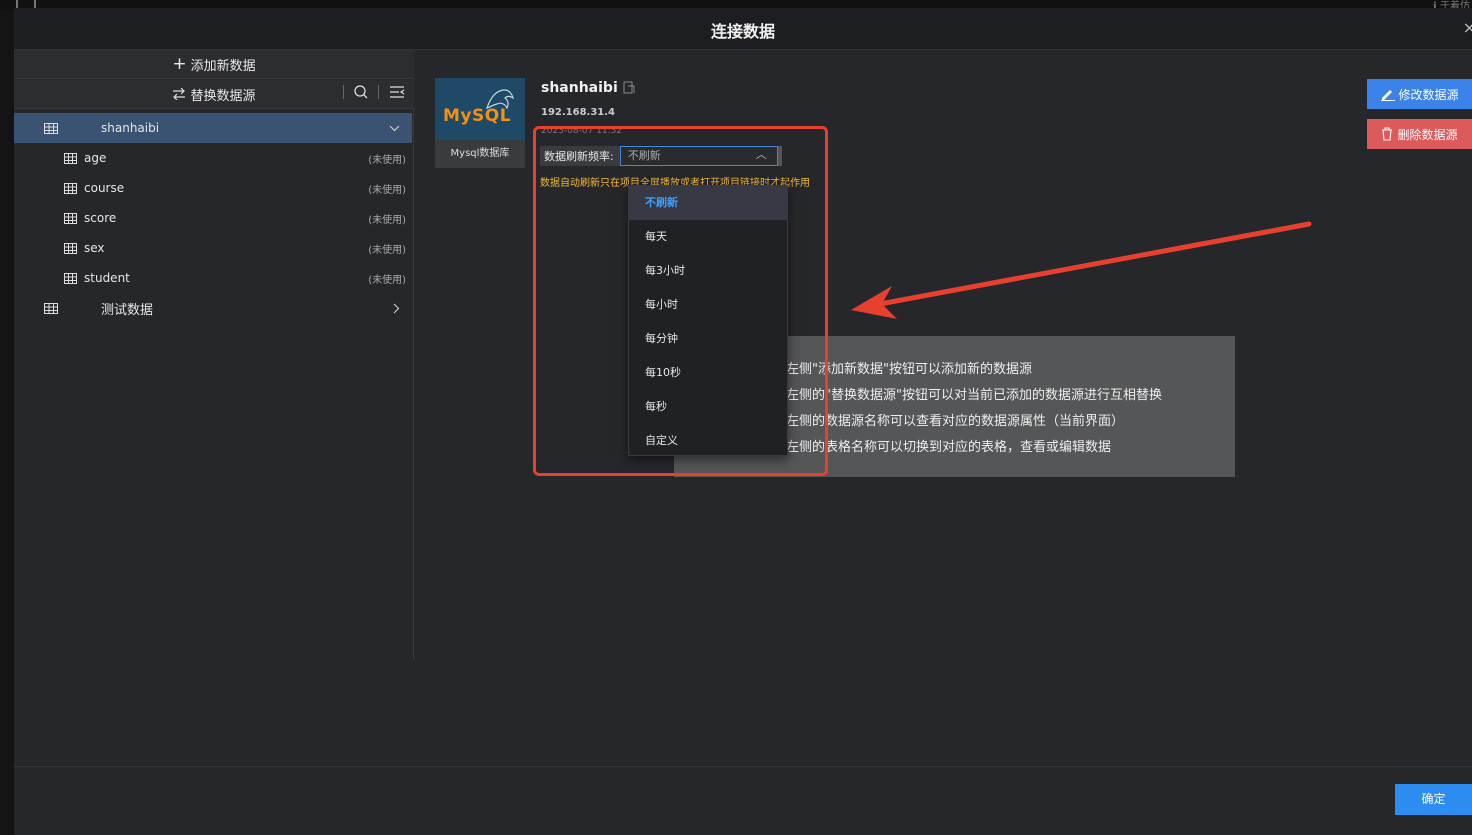 Image resolution: width=1472 pixels, height=835 pixels. What do you see at coordinates (361, 92) in the screenshot?
I see `search-icon` at bounding box center [361, 92].